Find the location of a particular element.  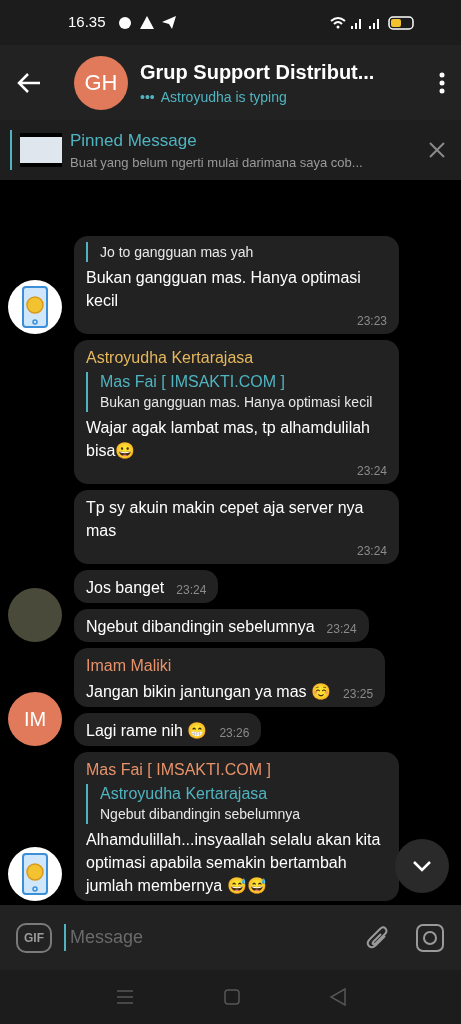

more-menu-icon is located at coordinates (442, 82).